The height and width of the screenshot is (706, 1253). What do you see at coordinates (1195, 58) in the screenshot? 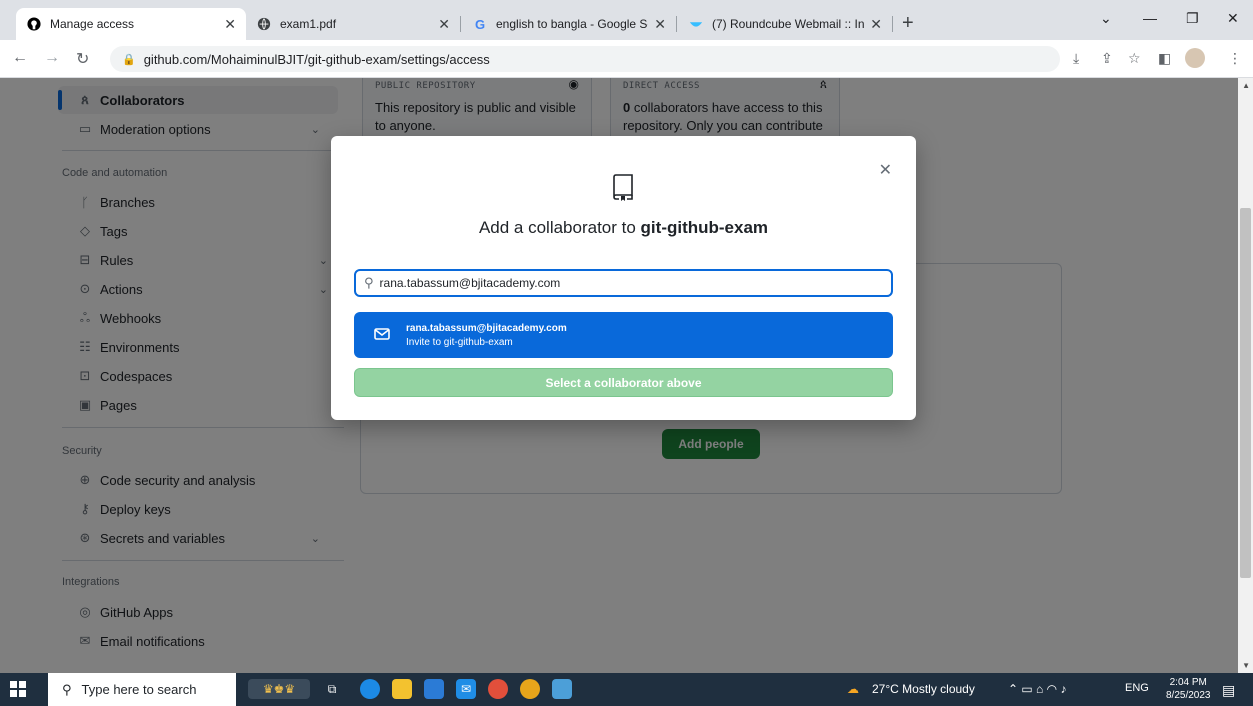
I see `profile-avatar` at bounding box center [1195, 58].